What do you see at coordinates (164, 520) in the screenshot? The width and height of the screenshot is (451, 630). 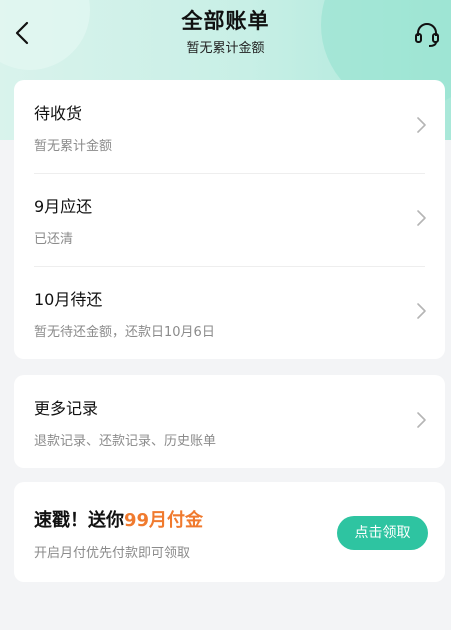 I see `promo-title-highlight: 99月付金` at bounding box center [164, 520].